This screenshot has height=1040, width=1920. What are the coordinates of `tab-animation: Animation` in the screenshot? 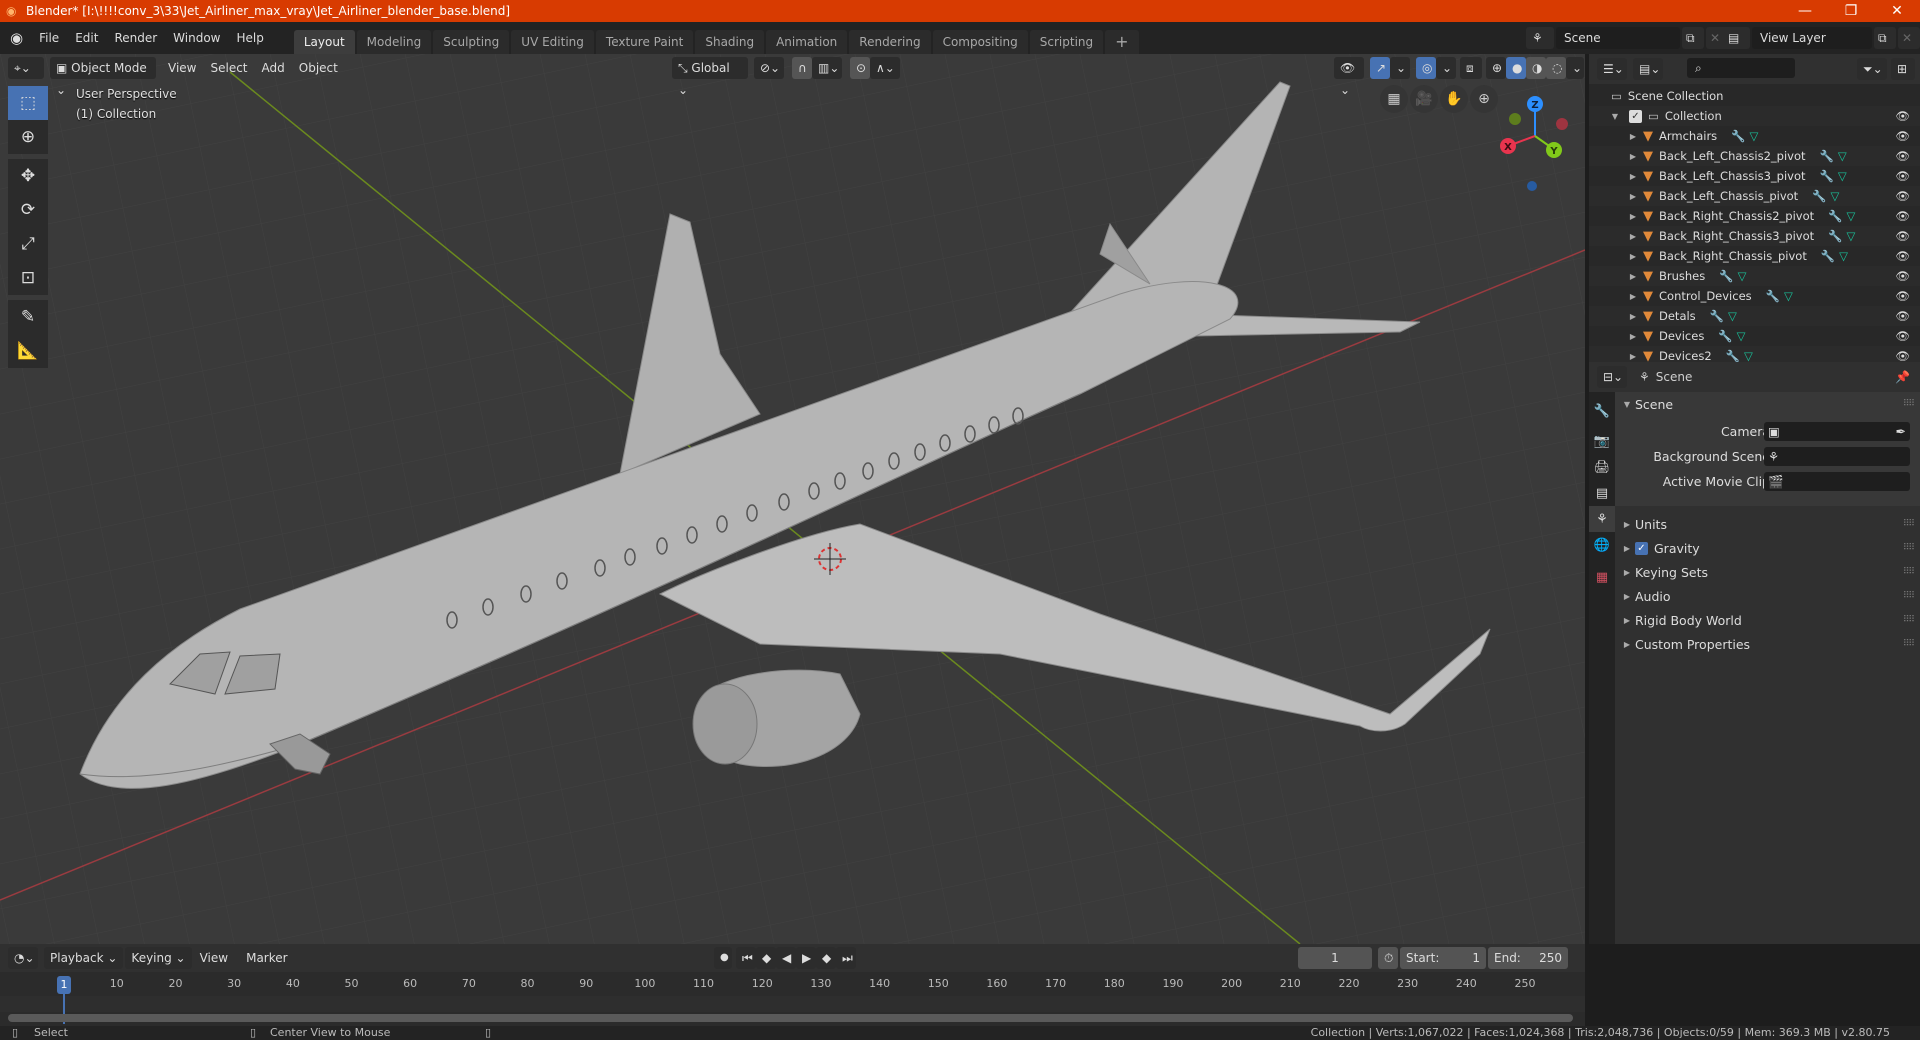 It's located at (807, 42).